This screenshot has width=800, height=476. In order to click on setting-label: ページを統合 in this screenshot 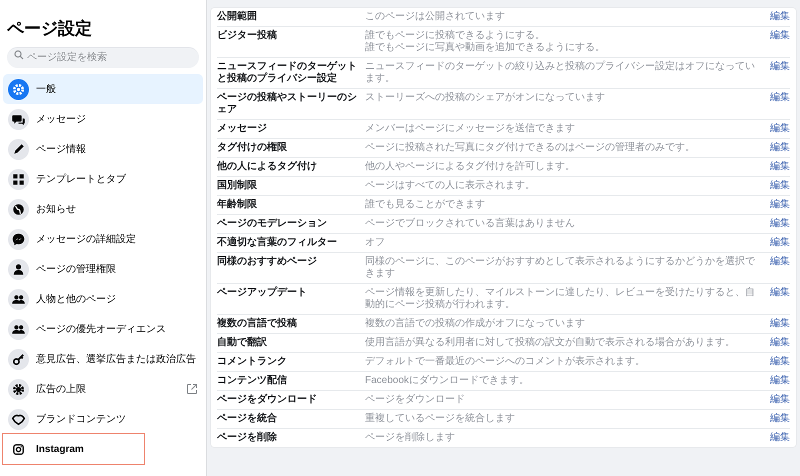, I will do `click(247, 419)`.